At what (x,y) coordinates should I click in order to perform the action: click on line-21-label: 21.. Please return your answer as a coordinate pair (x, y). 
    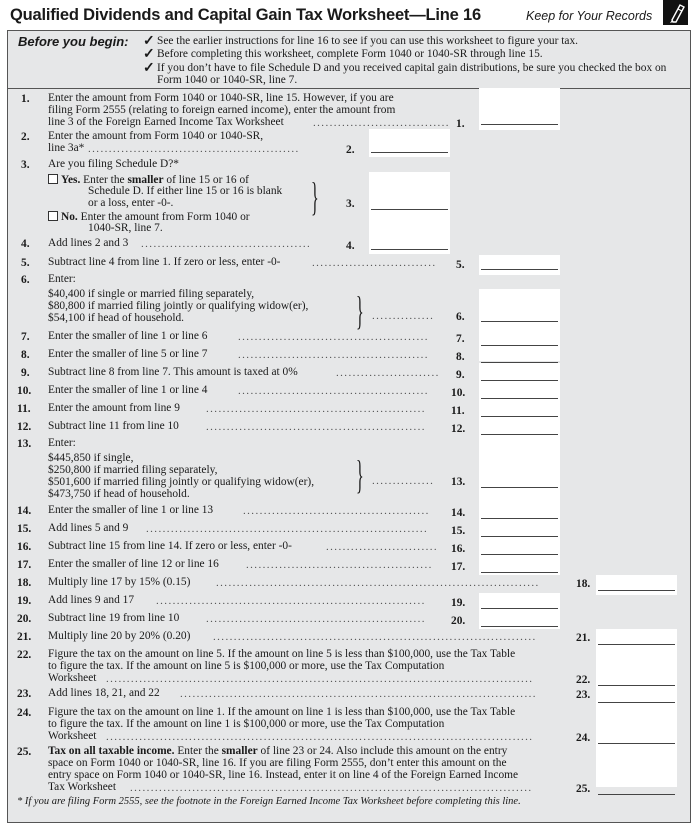
    Looking at the image, I should click on (583, 638).